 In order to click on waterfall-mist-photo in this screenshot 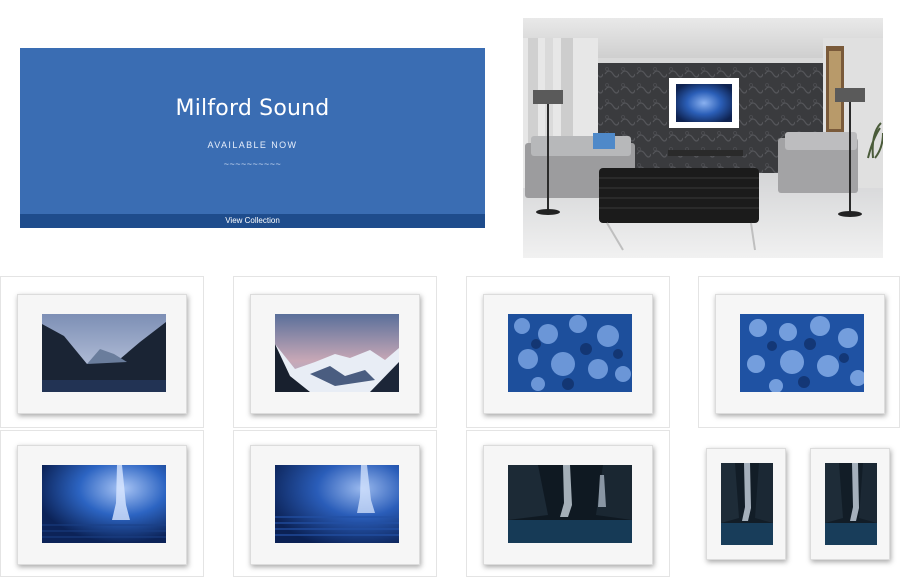, I will do `click(104, 504)`.